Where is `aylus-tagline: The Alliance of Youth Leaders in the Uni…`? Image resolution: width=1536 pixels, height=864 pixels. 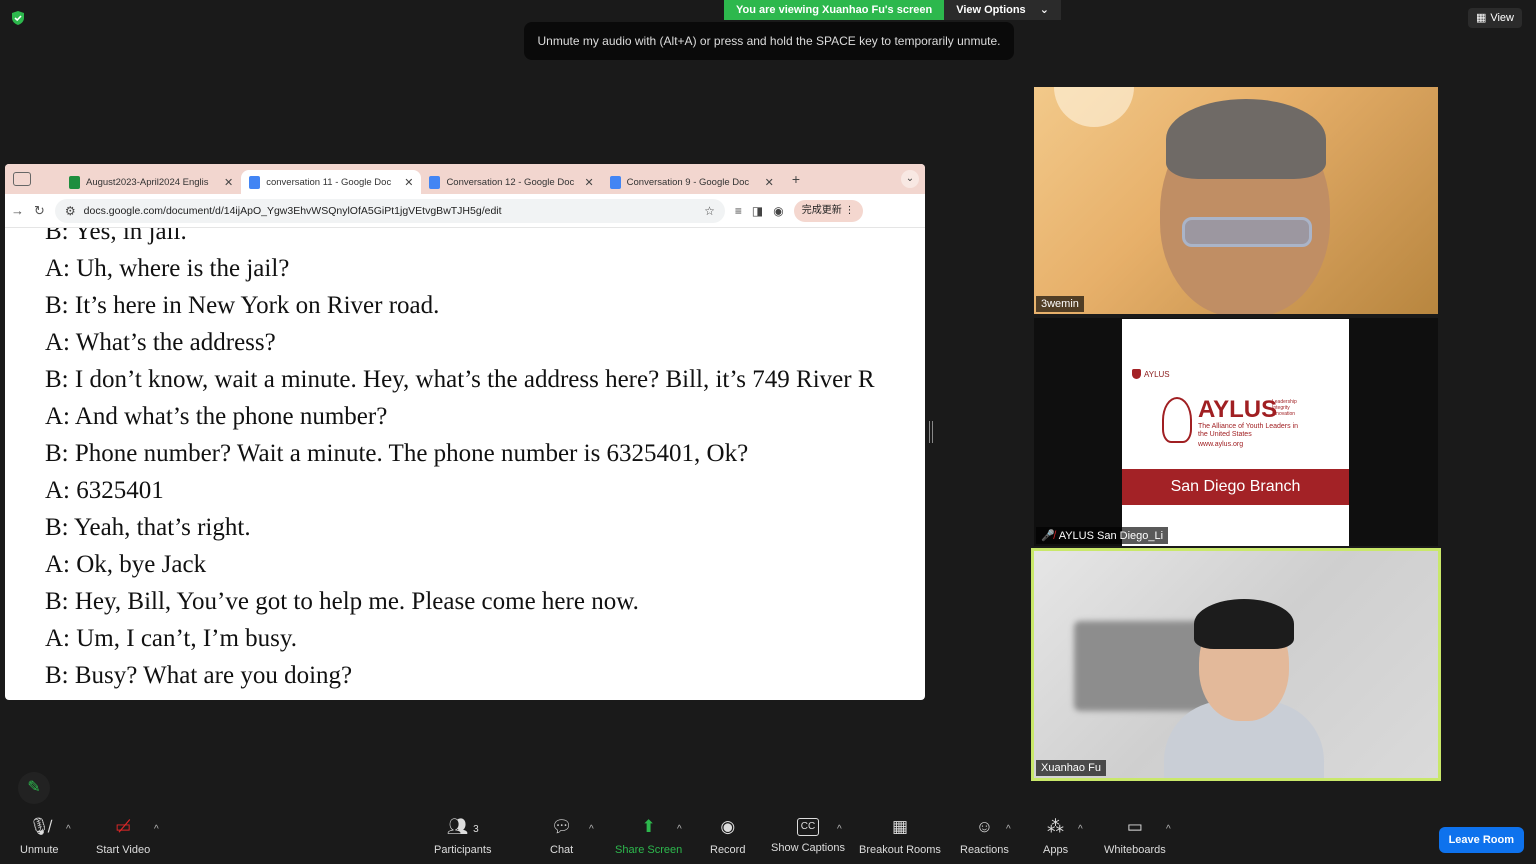 aylus-tagline: The Alliance of Youth Leaders in the Uni… is located at coordinates (1248, 430).